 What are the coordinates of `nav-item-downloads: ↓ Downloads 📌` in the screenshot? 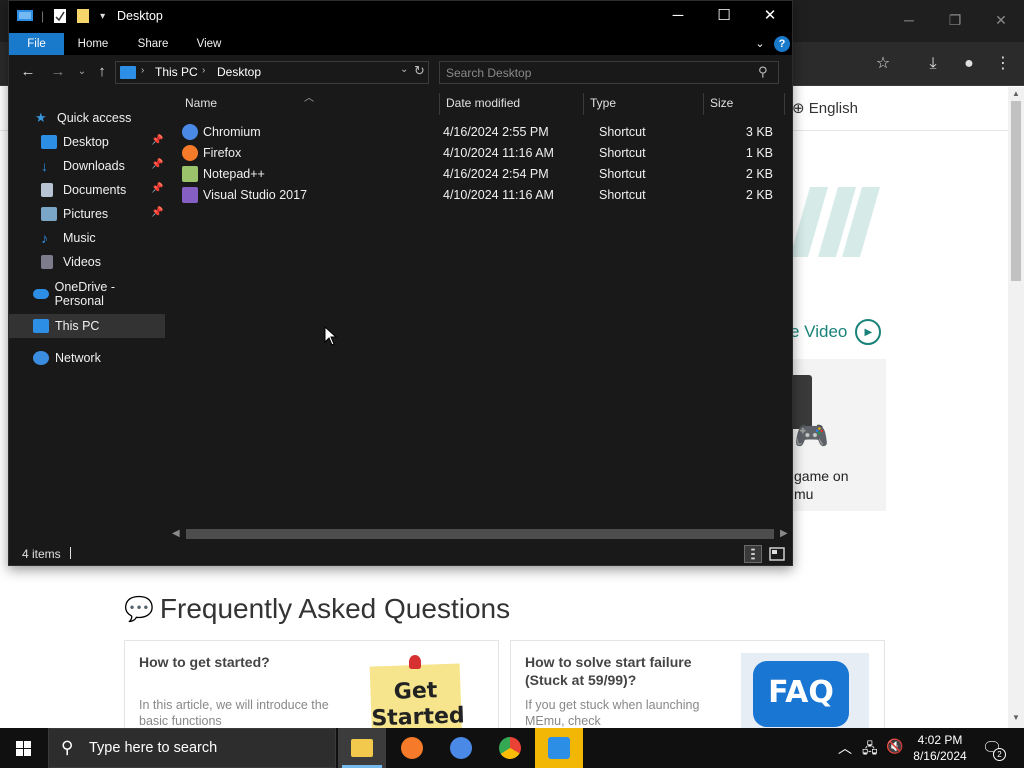 It's located at (87, 166).